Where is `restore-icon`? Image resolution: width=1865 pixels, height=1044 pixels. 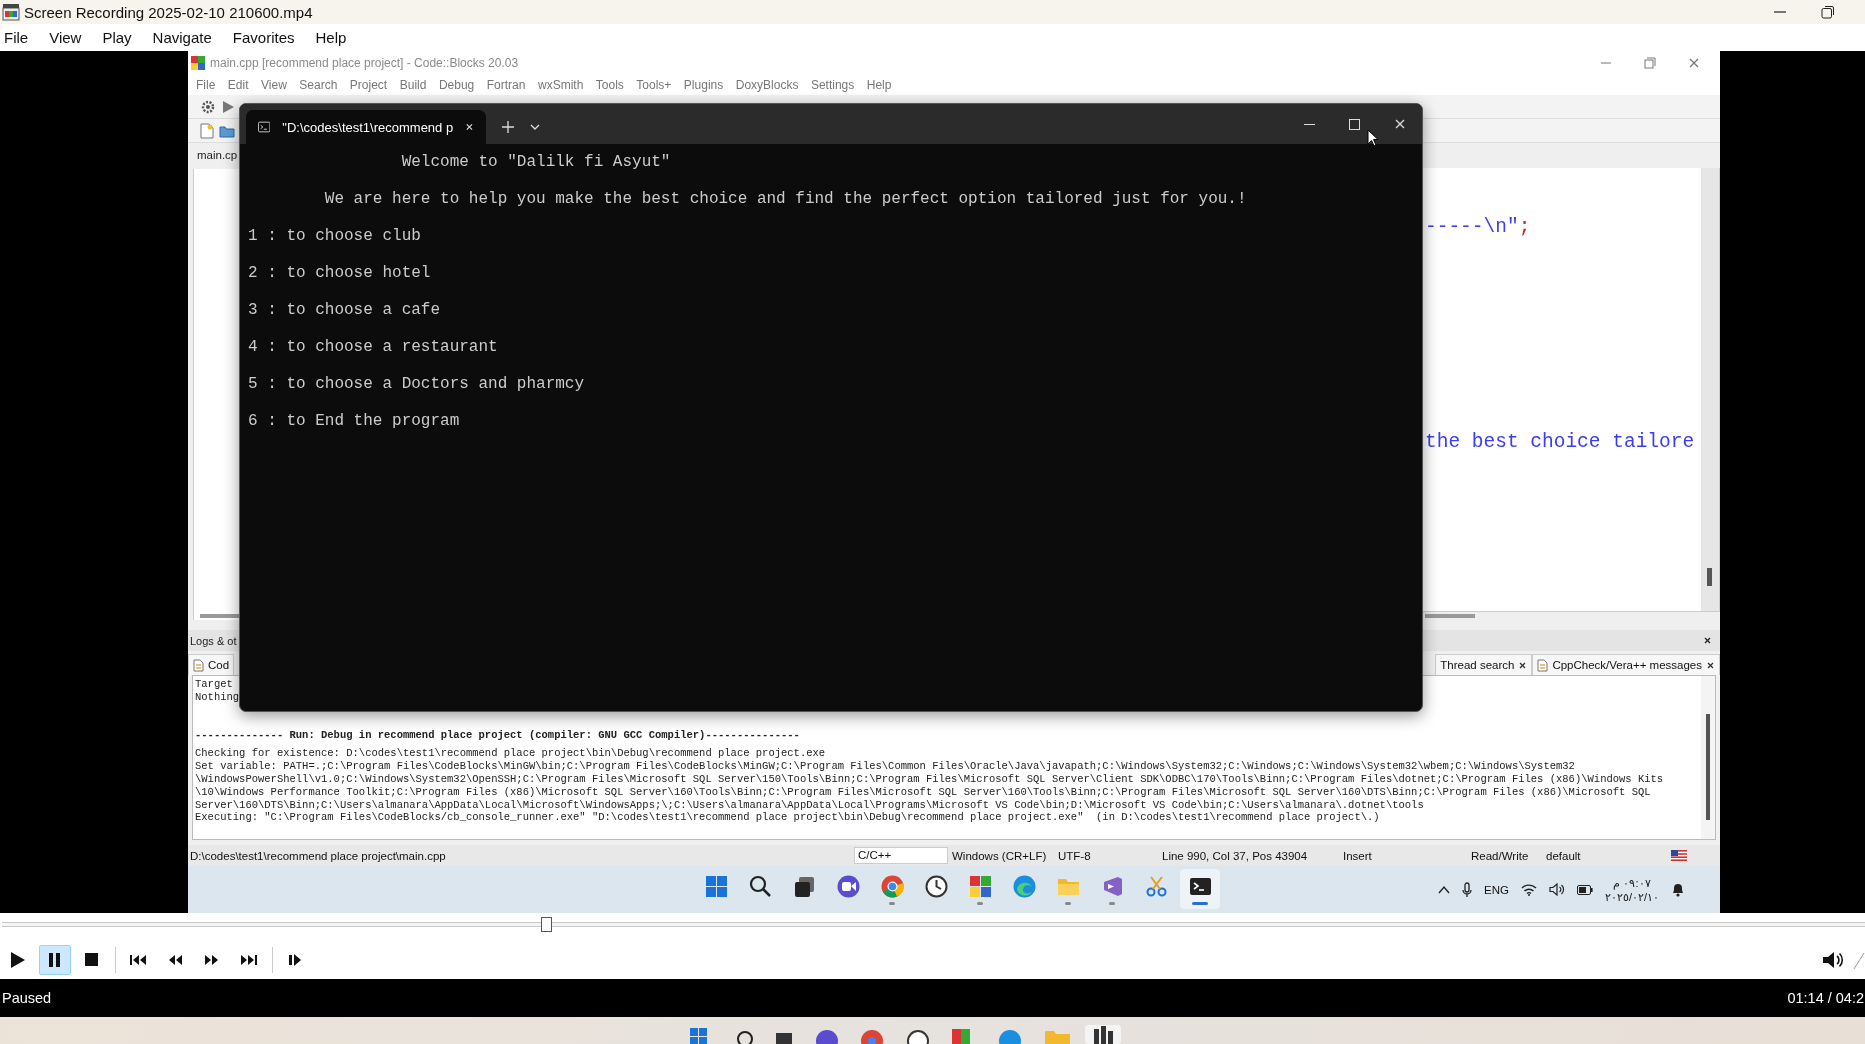
restore-icon is located at coordinates (1828, 12).